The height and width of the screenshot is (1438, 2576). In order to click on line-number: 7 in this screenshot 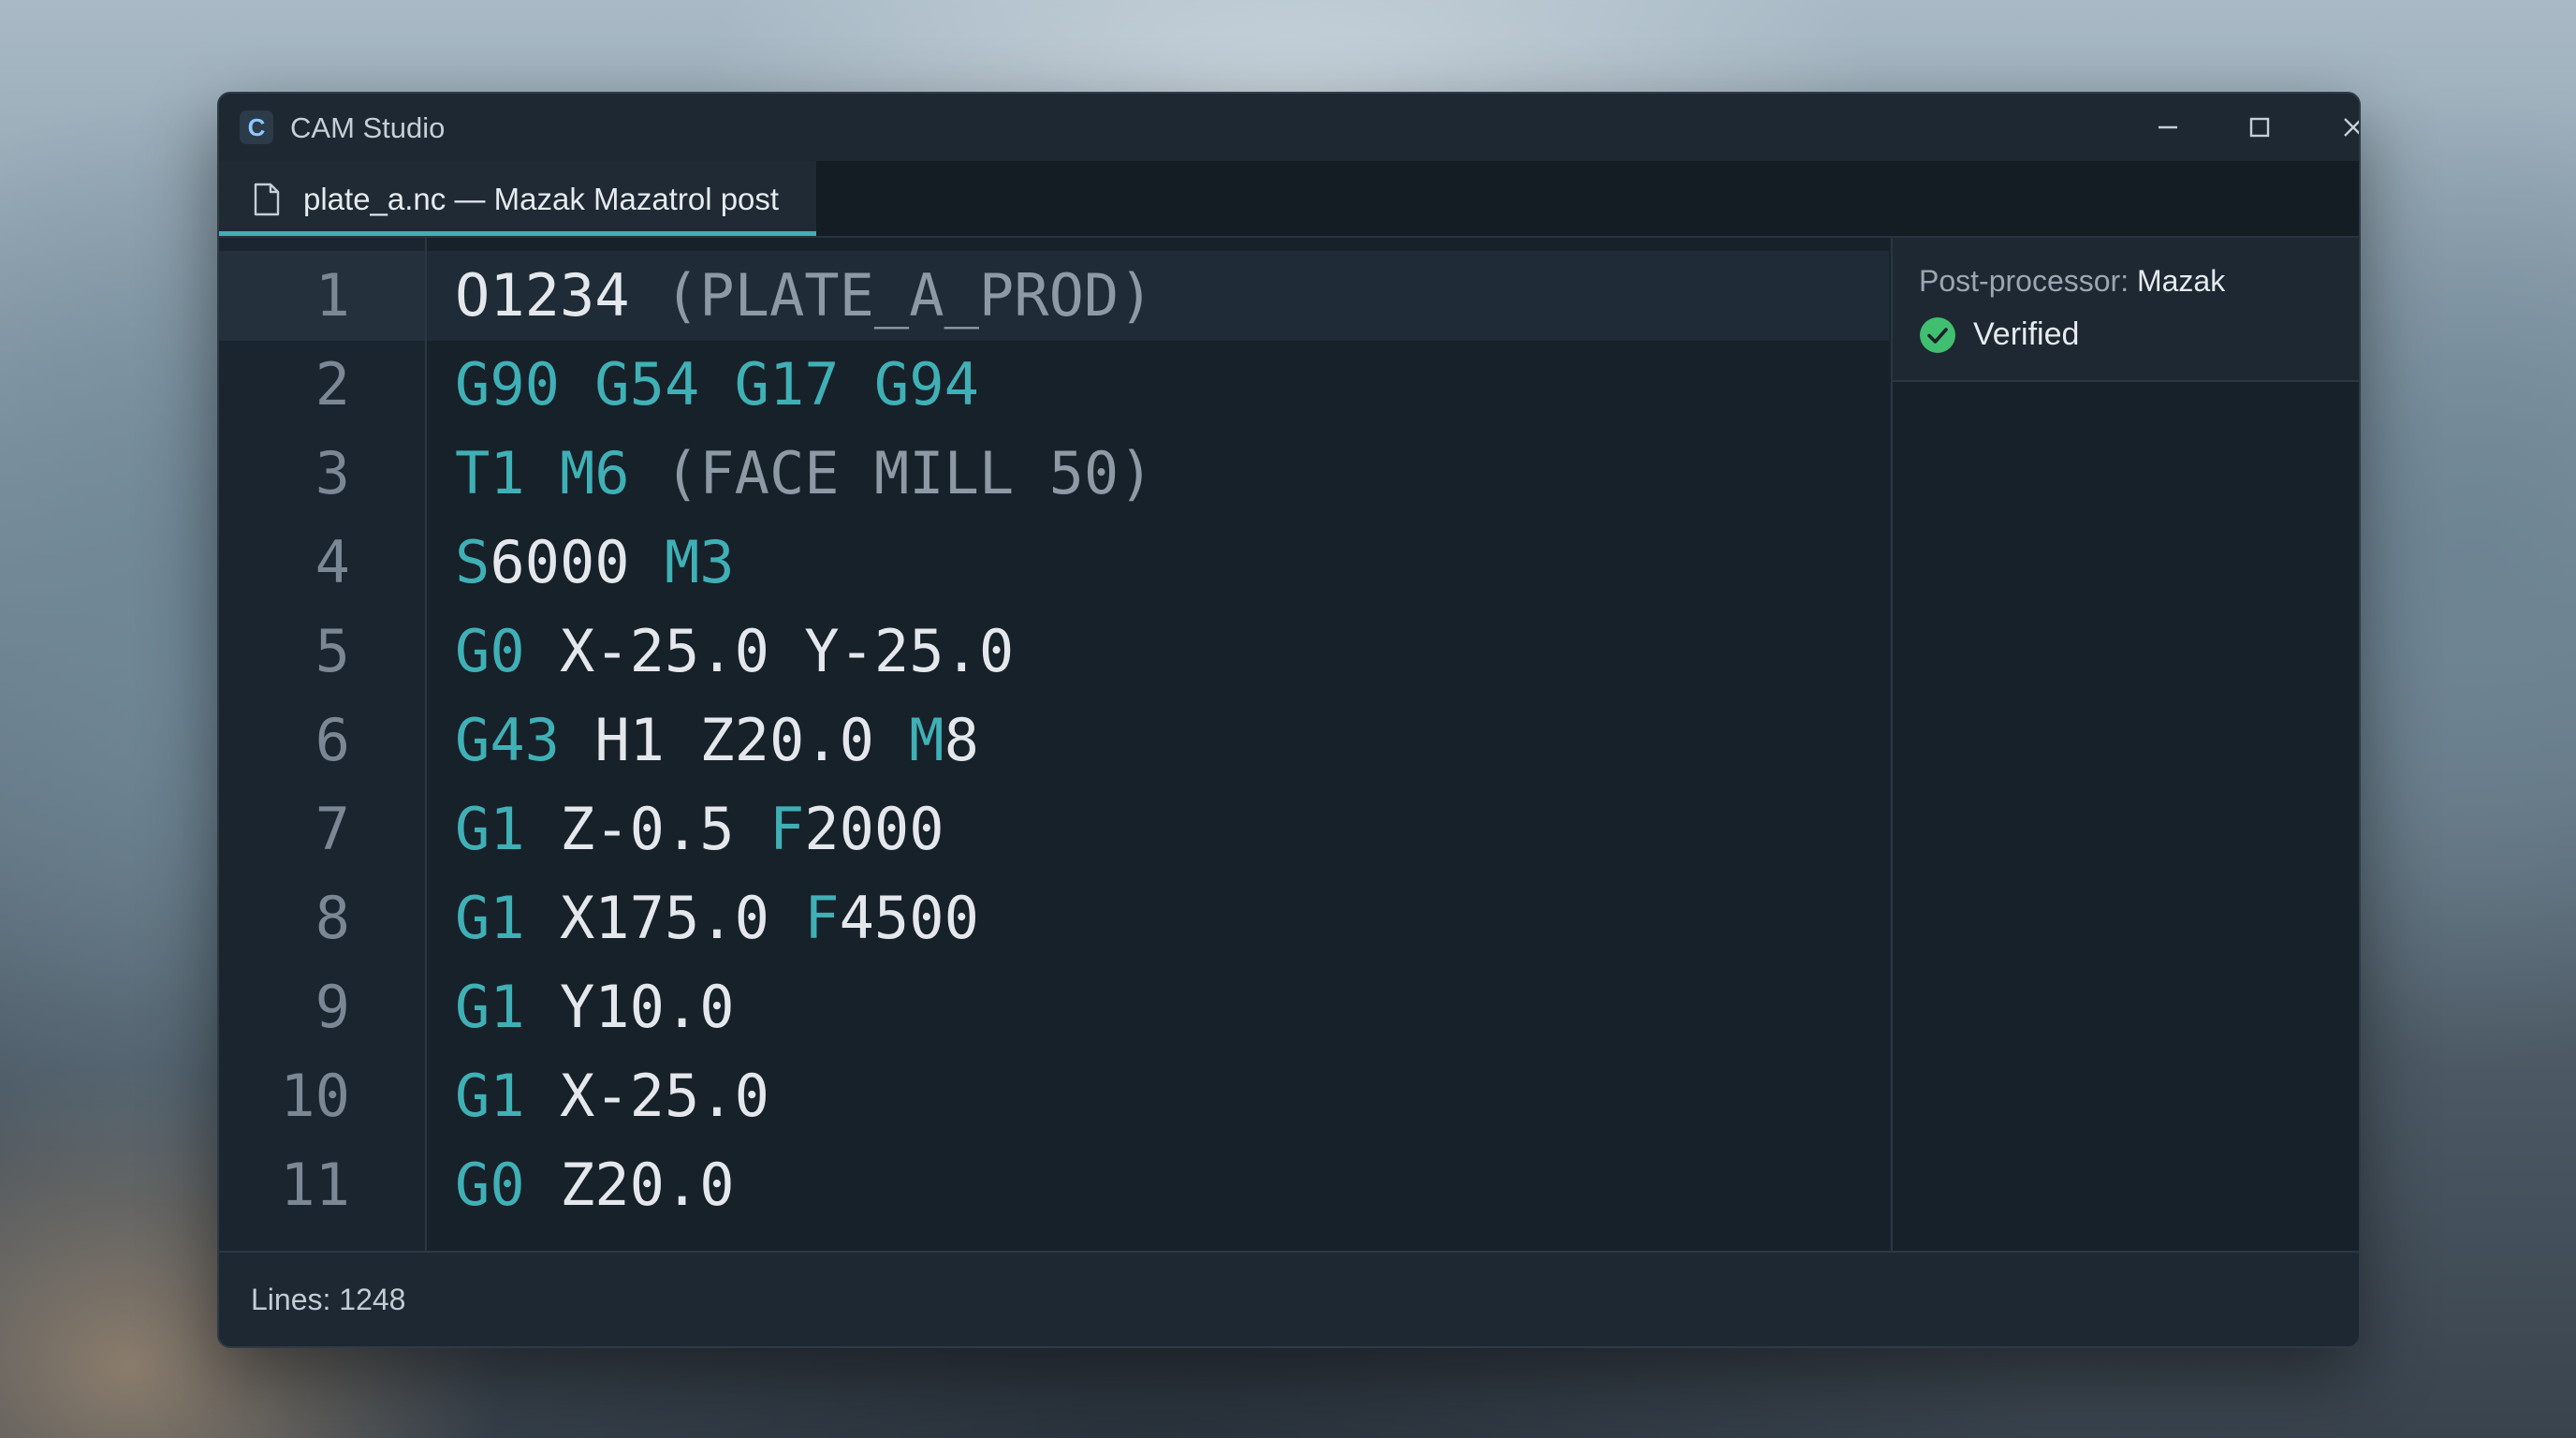, I will do `click(332, 829)`.